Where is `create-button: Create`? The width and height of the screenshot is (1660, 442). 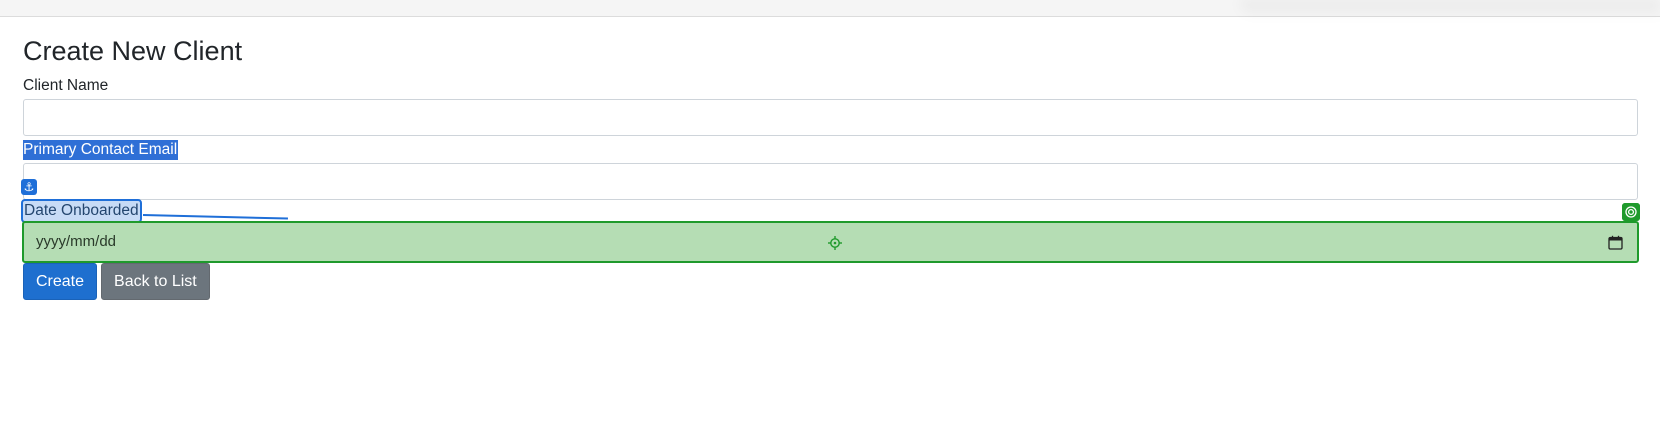 create-button: Create is located at coordinates (60, 282).